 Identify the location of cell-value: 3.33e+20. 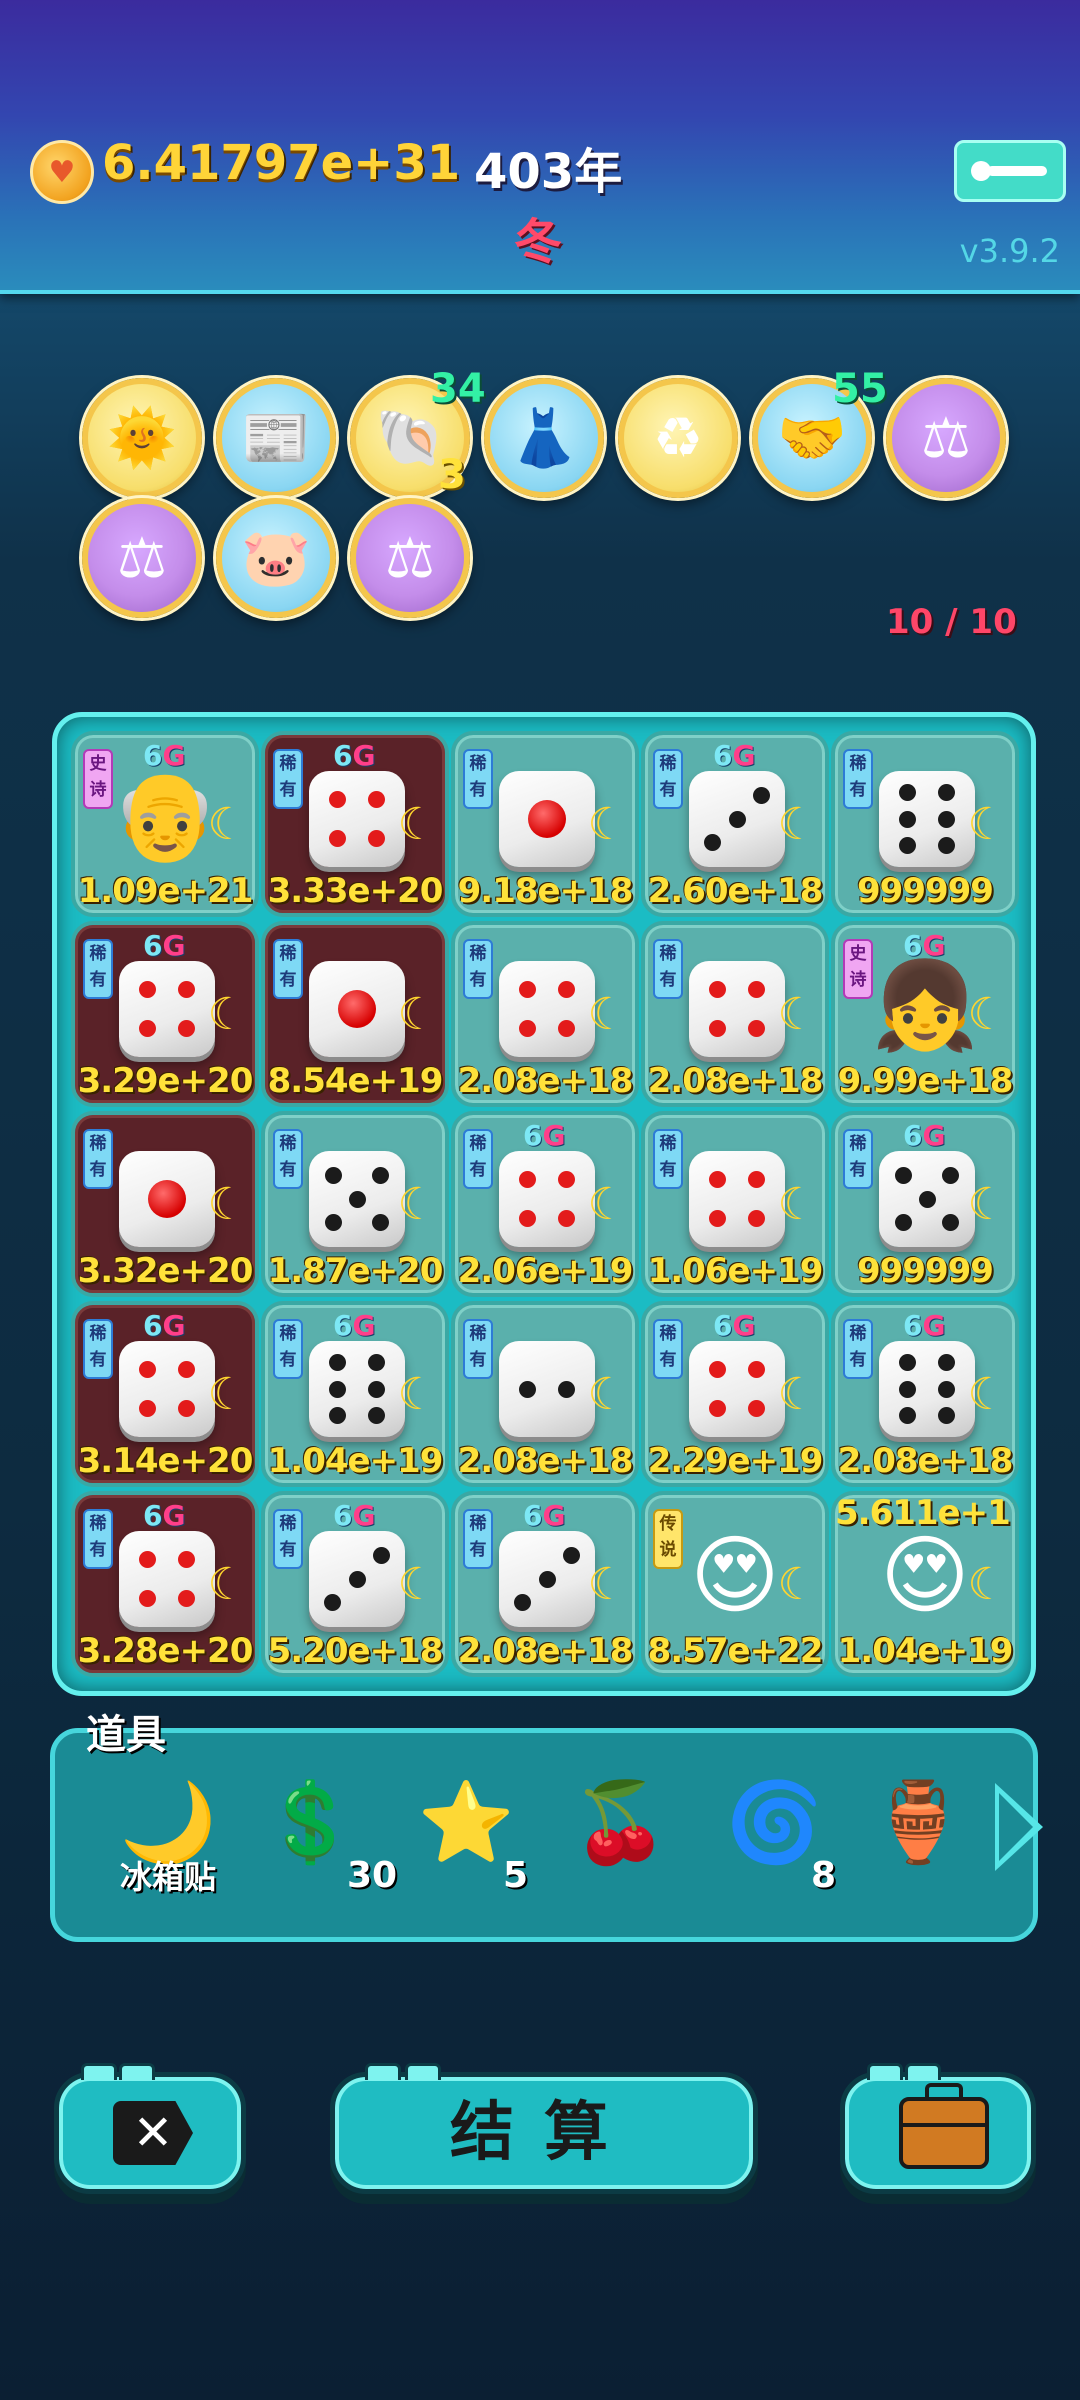
(355, 891).